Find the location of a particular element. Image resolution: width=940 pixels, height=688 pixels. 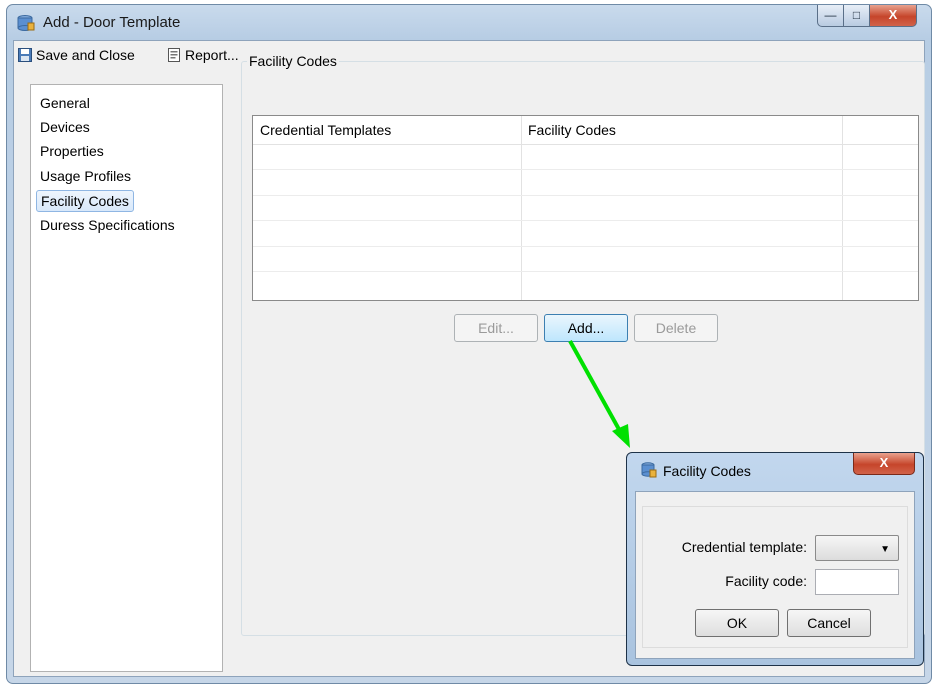

cancel-button: Cancel is located at coordinates (829, 623).